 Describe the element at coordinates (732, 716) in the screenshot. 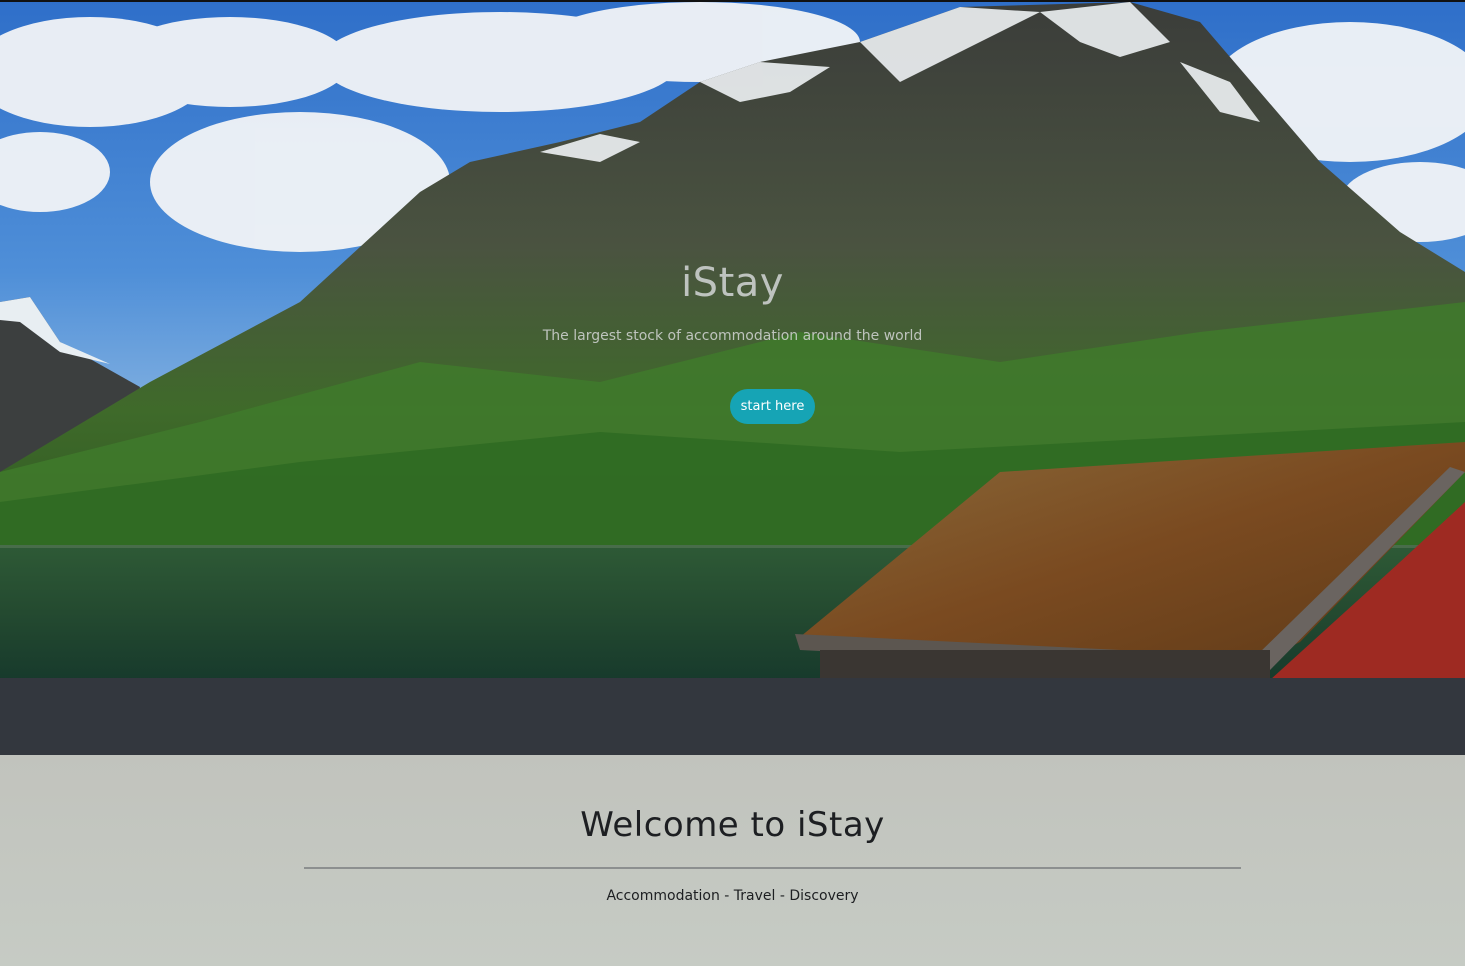

I see `dark-band` at that location.